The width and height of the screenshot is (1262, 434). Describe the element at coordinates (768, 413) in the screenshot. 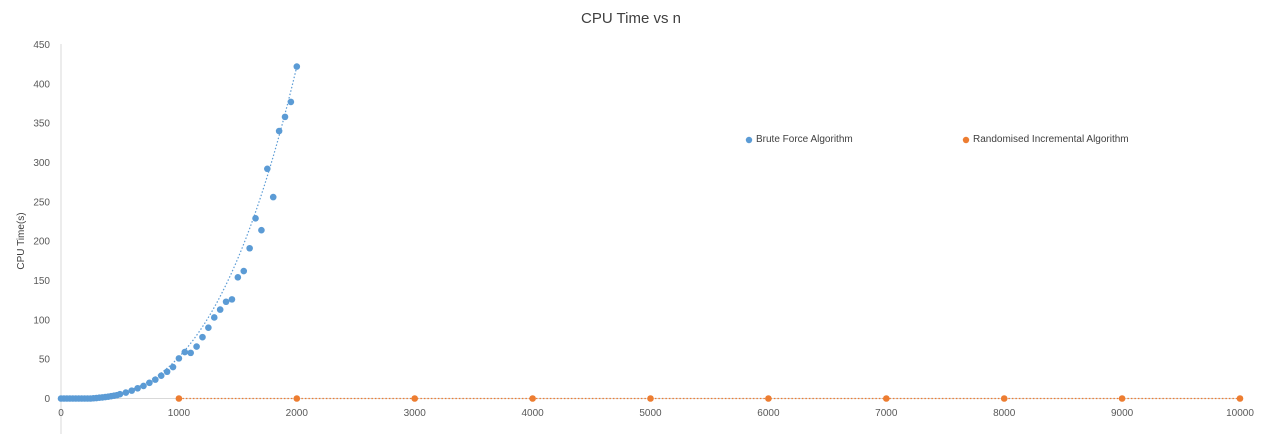

I see `x-tick-label: 6000` at that location.